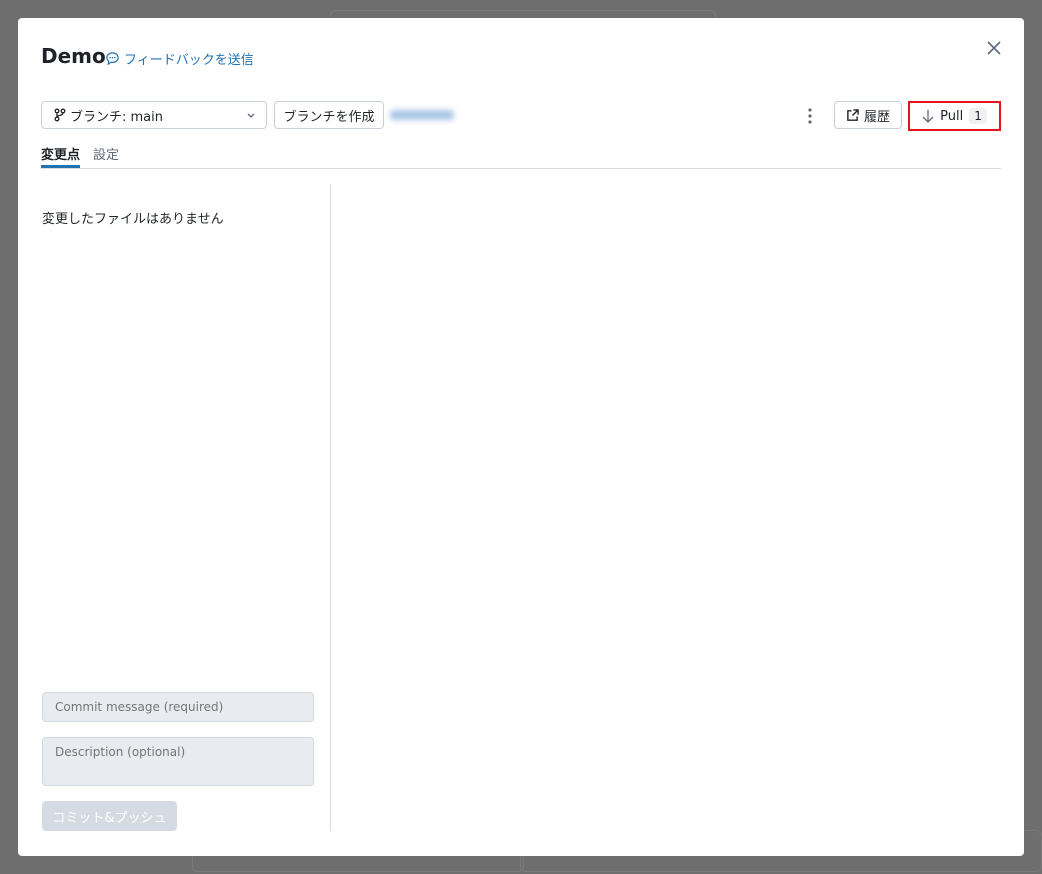  What do you see at coordinates (133, 219) in the screenshot?
I see `empty-changes-message: 変更したファイルはありません` at bounding box center [133, 219].